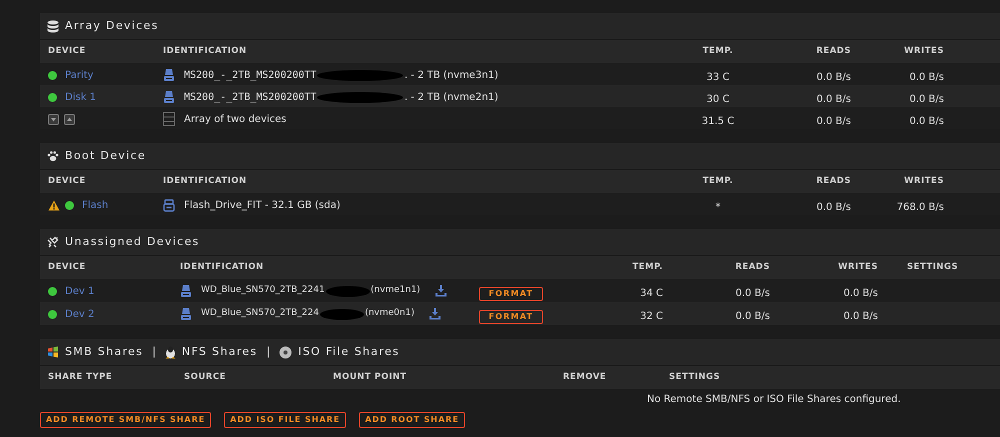  I want to click on identification-text: (nvme1n1), so click(395, 291).